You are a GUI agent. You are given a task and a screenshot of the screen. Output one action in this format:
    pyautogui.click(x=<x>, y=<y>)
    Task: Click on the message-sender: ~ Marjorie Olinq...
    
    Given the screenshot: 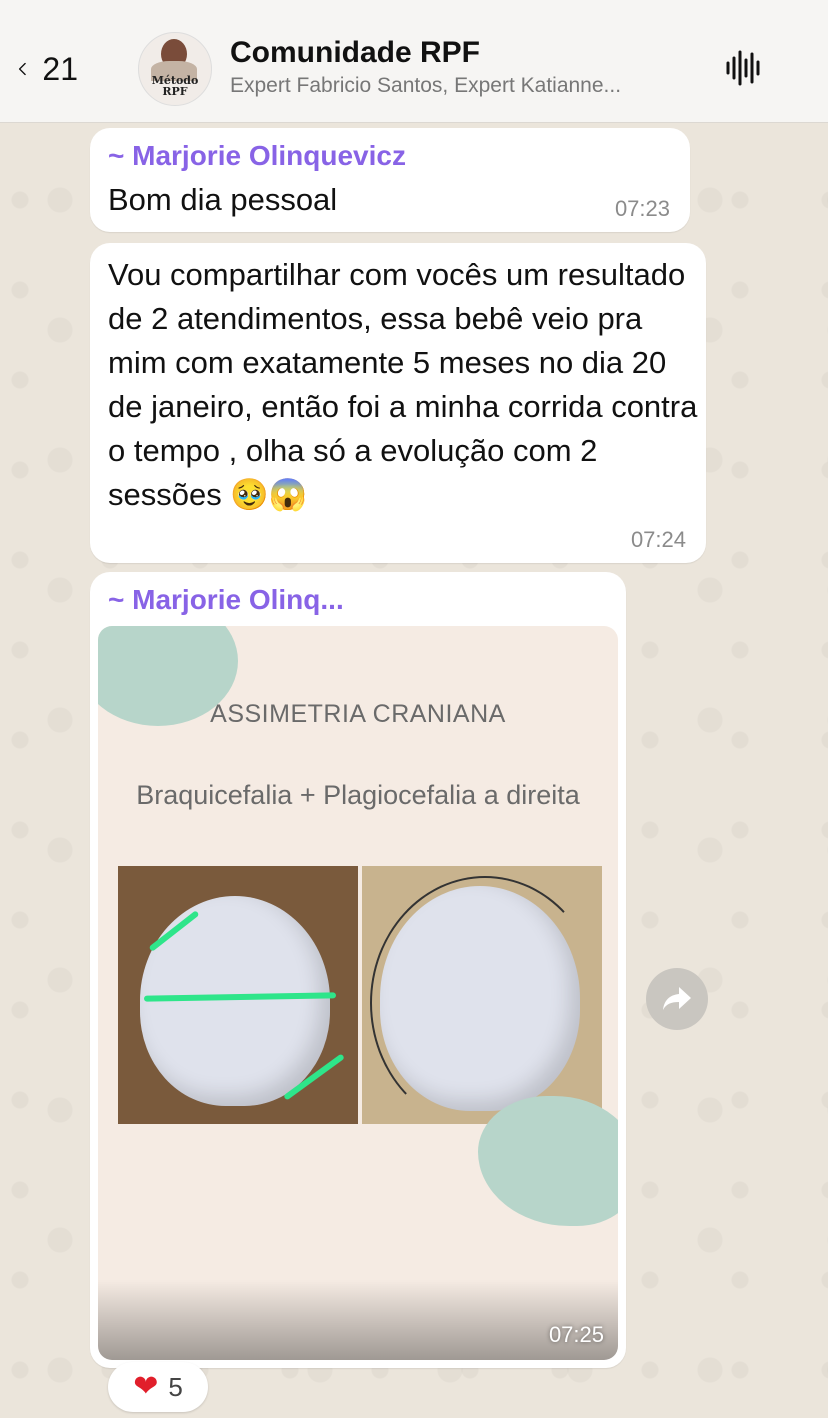 What is the action you would take?
    pyautogui.click(x=226, y=600)
    